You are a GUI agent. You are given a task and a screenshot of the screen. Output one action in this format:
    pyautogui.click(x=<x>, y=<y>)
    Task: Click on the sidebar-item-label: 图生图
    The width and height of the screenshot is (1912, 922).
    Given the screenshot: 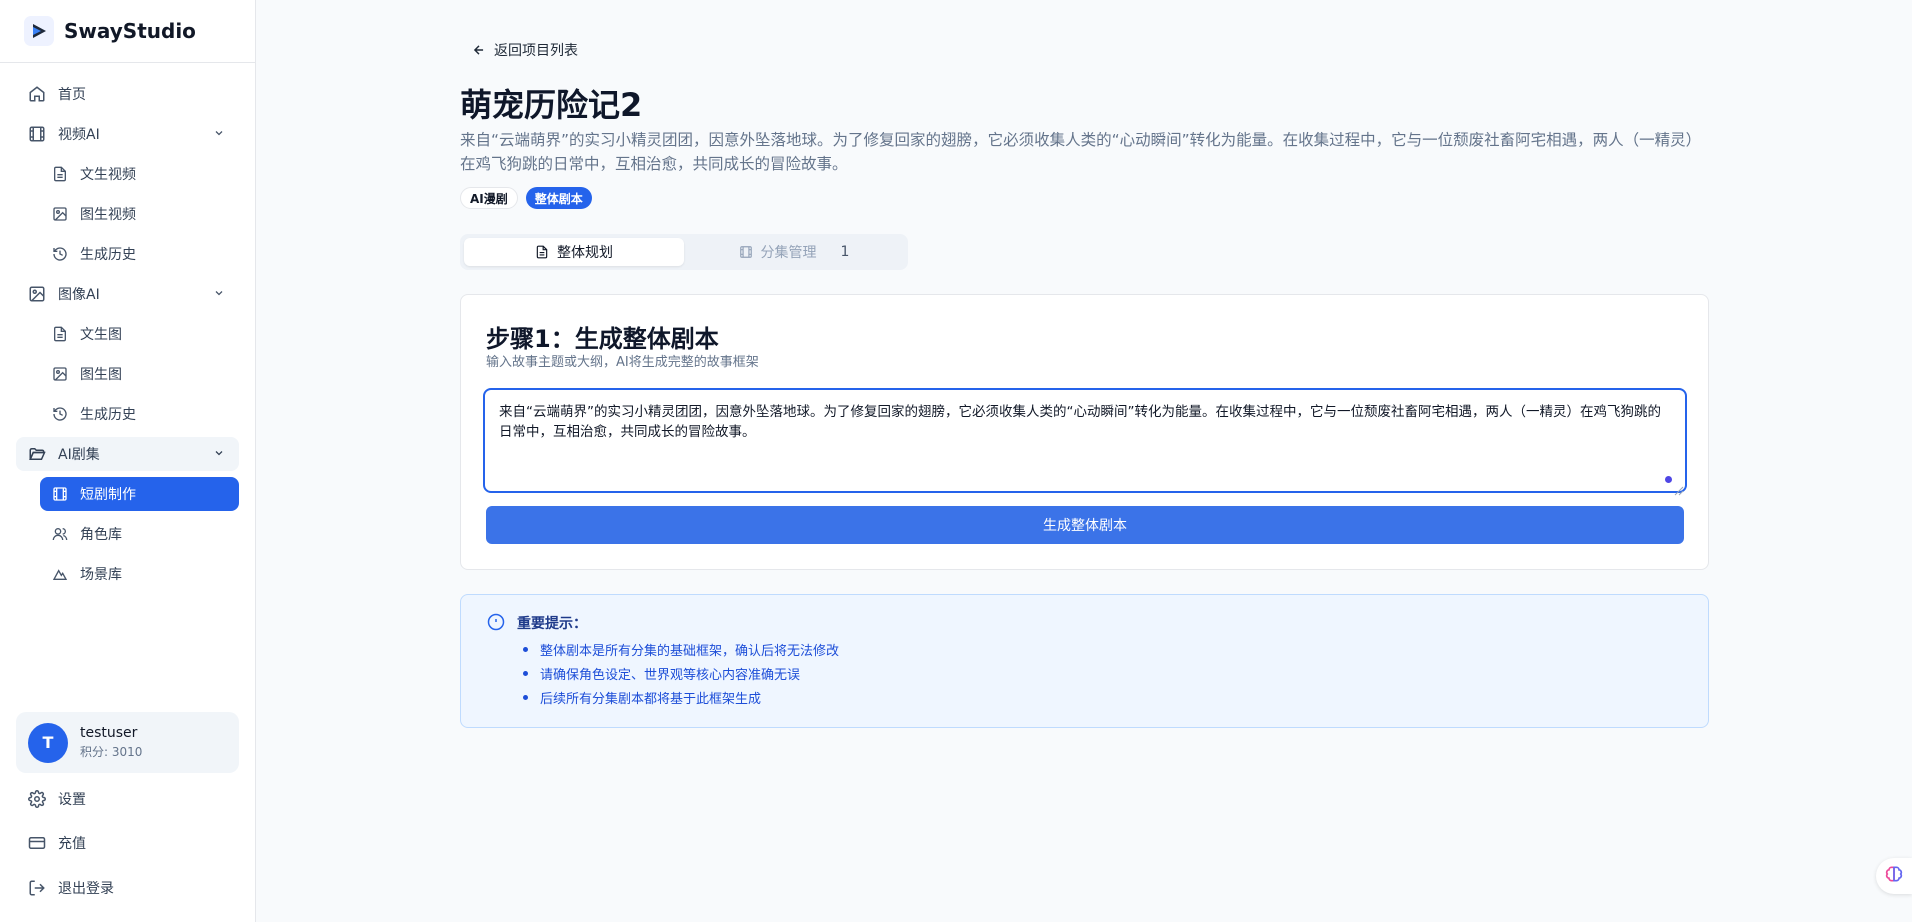 What is the action you would take?
    pyautogui.click(x=101, y=375)
    